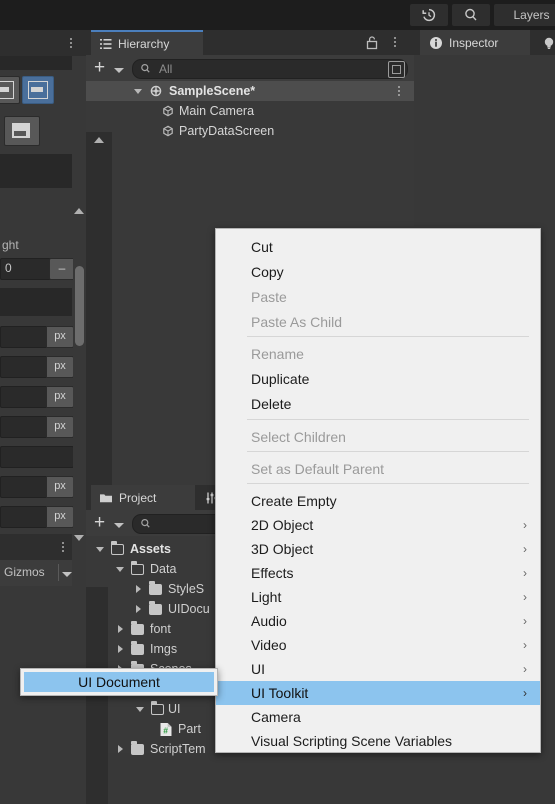 Image resolution: width=555 pixels, height=804 pixels. Describe the element at coordinates (378, 525) in the screenshot. I see `menu-item-2d-object: 2D Object ›` at that location.